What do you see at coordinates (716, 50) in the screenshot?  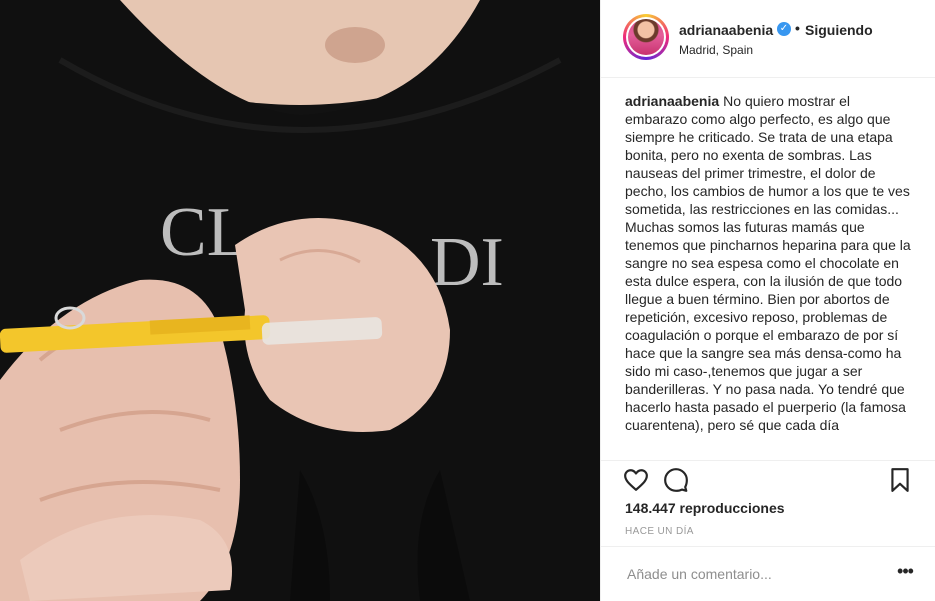 I see `location-link: Madrid, Spain` at bounding box center [716, 50].